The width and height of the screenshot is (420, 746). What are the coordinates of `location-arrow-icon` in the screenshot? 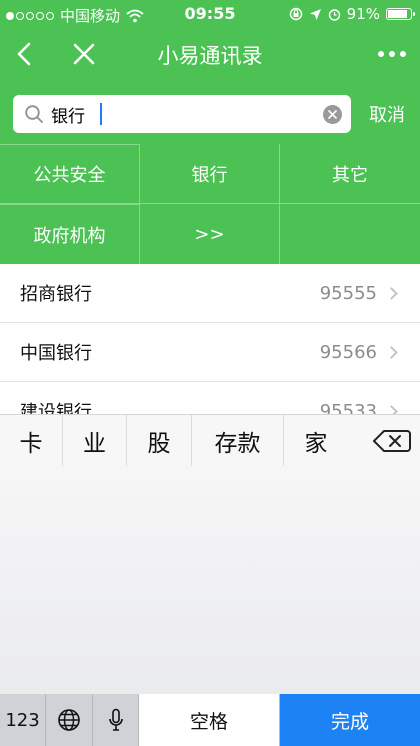 It's located at (315, 14).